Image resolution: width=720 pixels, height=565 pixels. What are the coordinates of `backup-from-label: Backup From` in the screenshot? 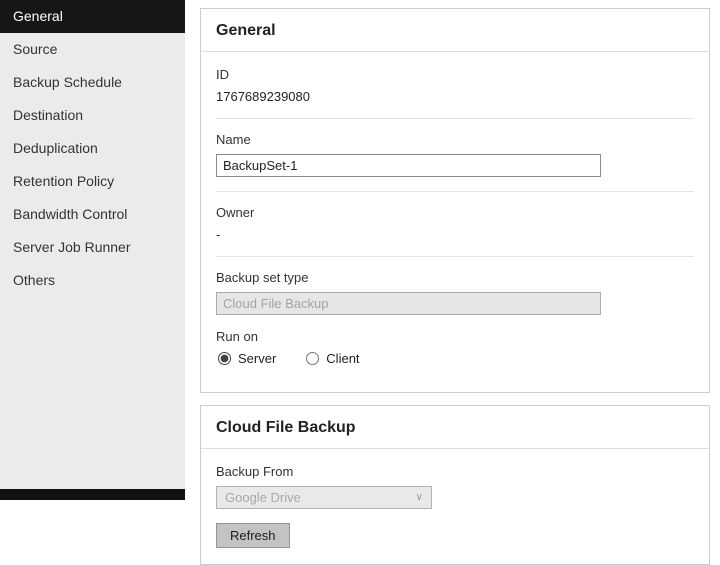 It's located at (255, 471).